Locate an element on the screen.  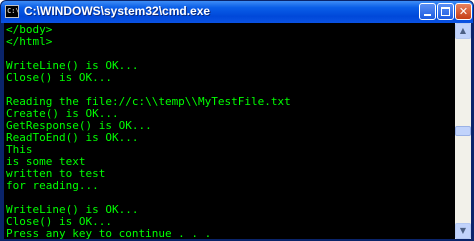
maximize-icon is located at coordinates (445, 11).